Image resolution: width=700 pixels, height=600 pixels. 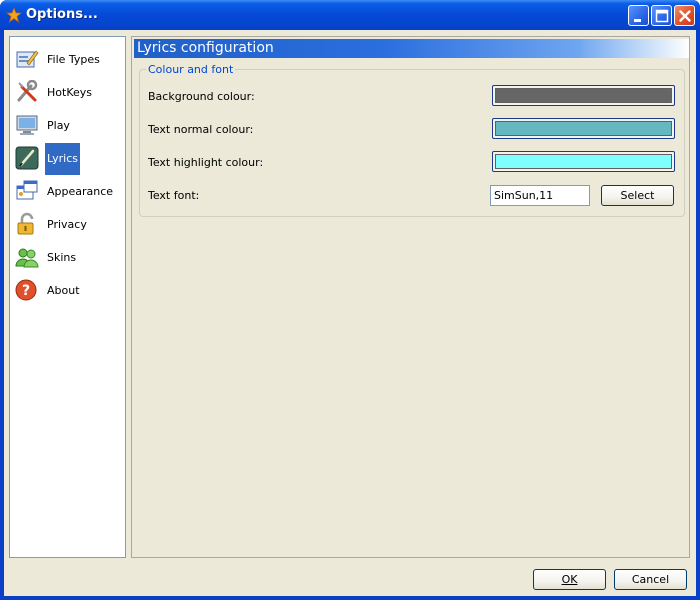 What do you see at coordinates (661, 15) in the screenshot?
I see `maximize-button` at bounding box center [661, 15].